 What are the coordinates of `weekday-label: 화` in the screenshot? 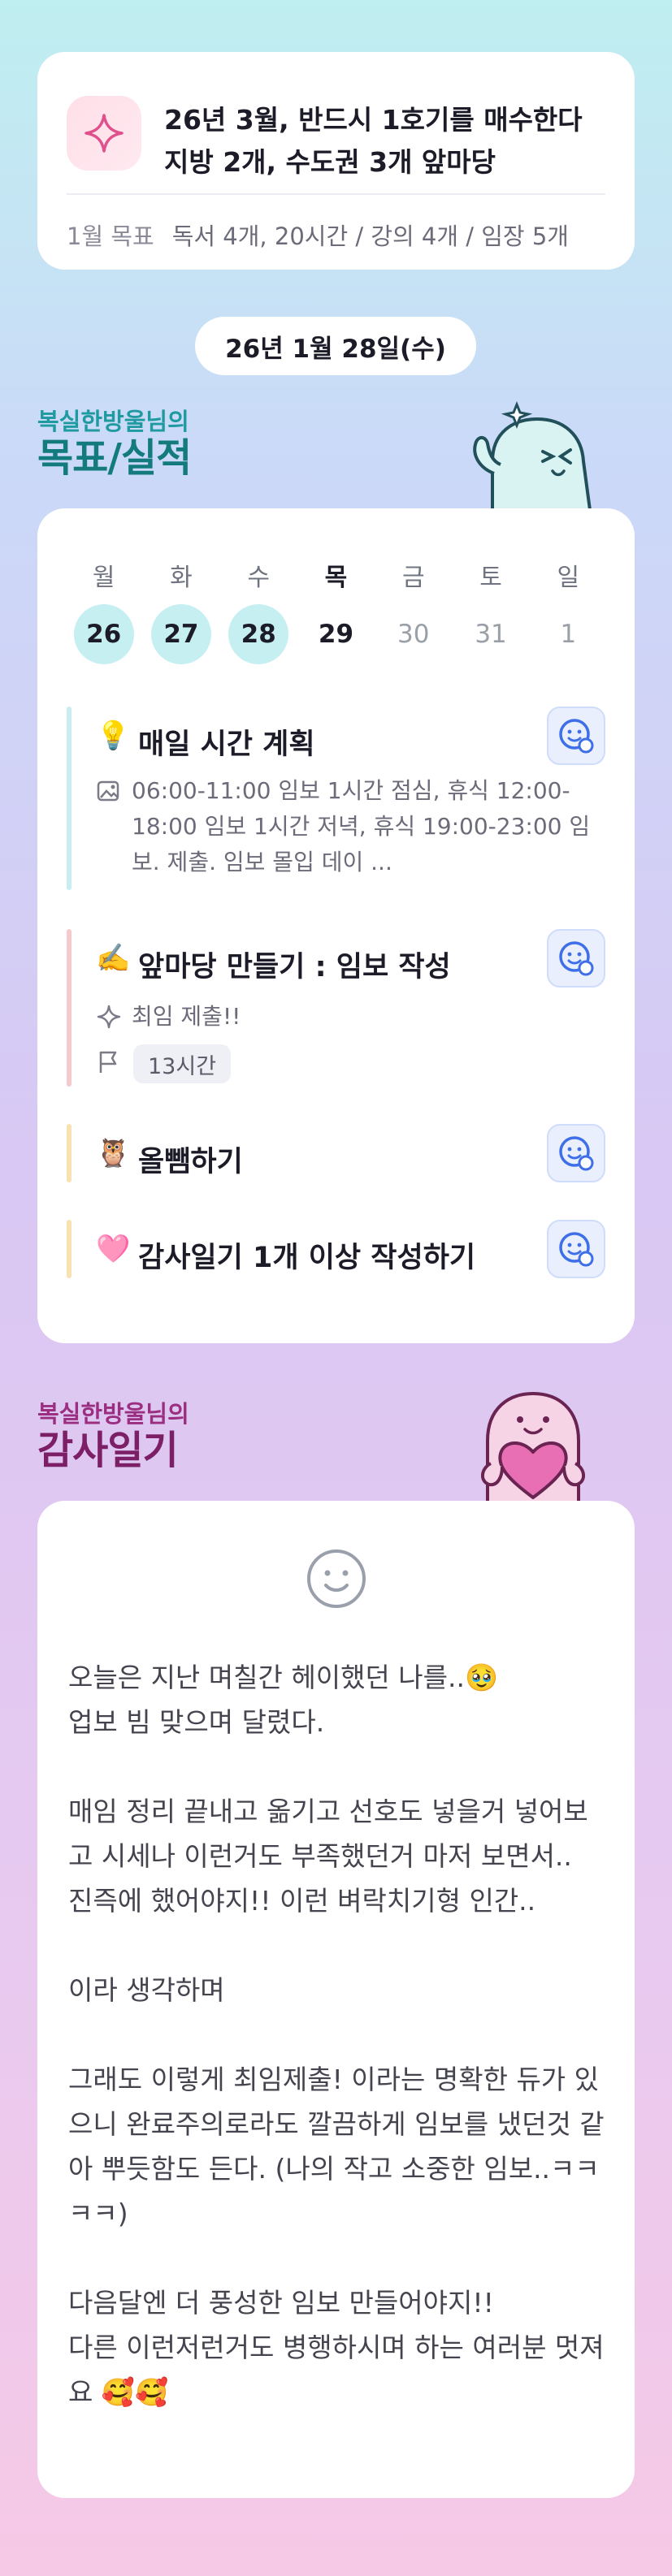 It's located at (181, 578).